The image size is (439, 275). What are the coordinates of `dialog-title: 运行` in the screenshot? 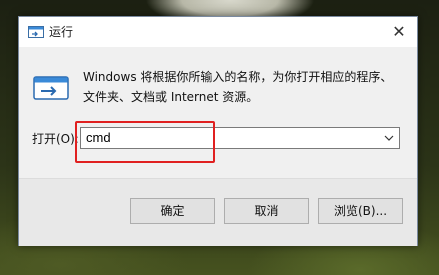 It's located at (61, 32).